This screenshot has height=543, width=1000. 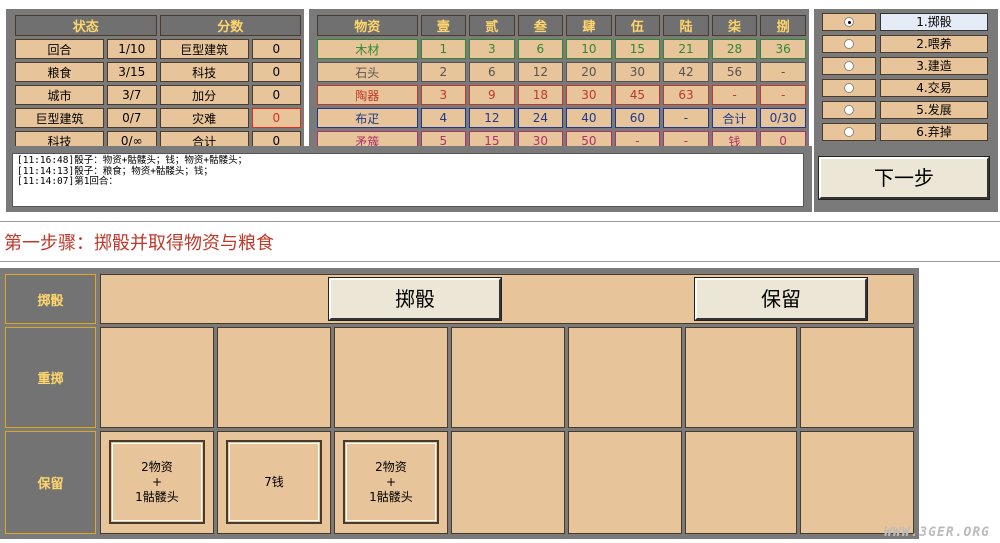 I want to click on resources-header-row: 物资 壹 贰 叁 肆 伍 陆 柒 捌, so click(x=561, y=25).